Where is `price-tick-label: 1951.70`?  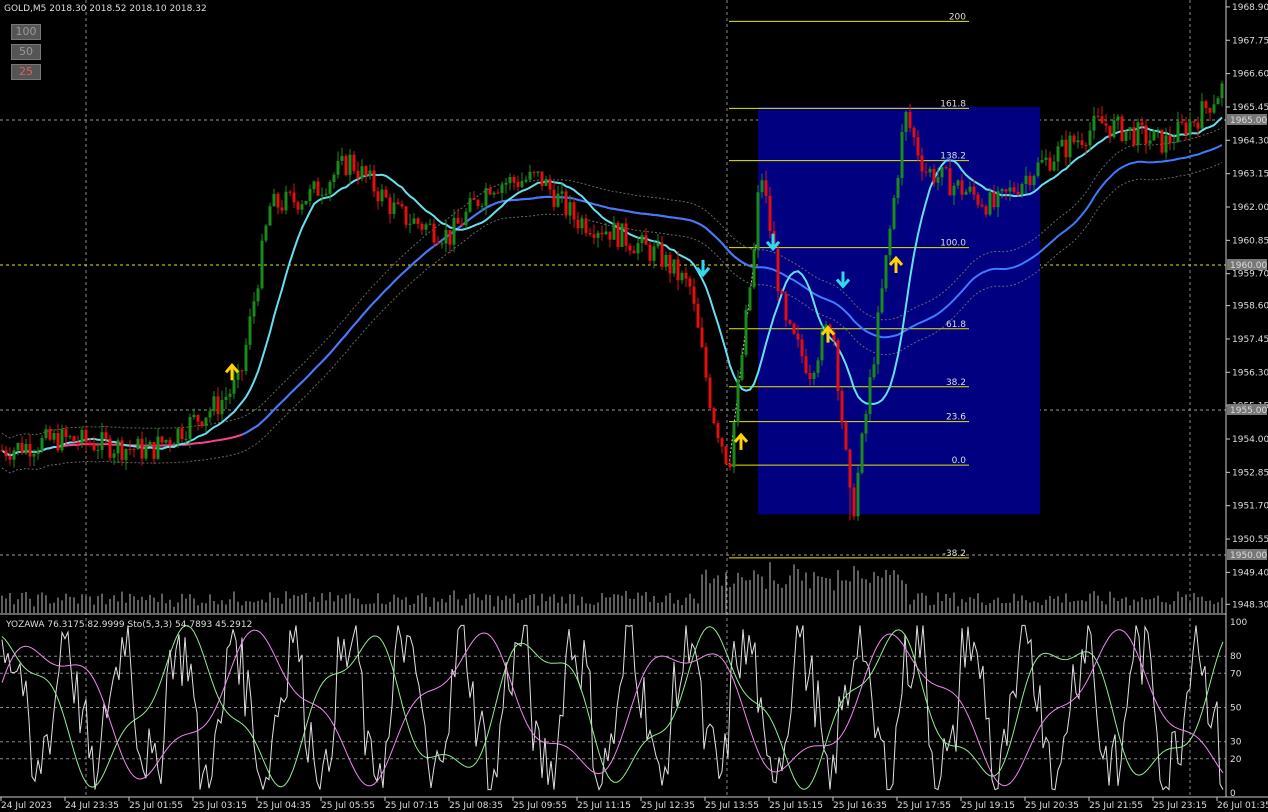 price-tick-label: 1951.70 is located at coordinates (1250, 507).